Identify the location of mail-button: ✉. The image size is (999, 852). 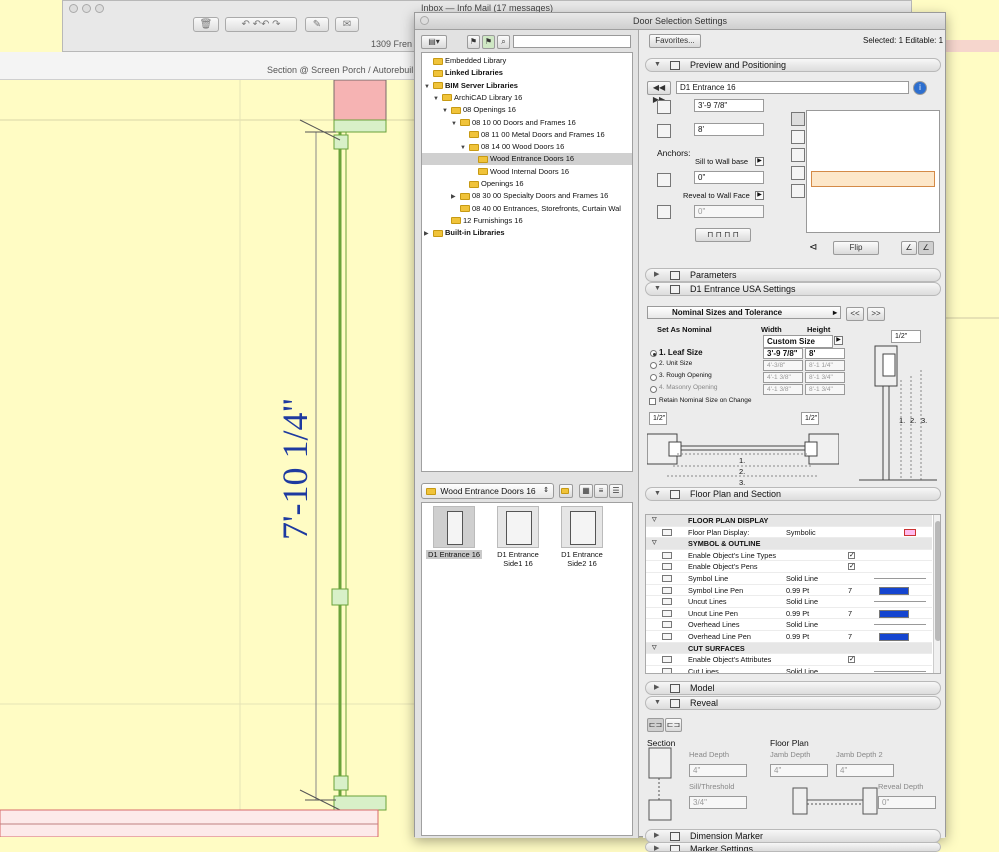
(347, 24).